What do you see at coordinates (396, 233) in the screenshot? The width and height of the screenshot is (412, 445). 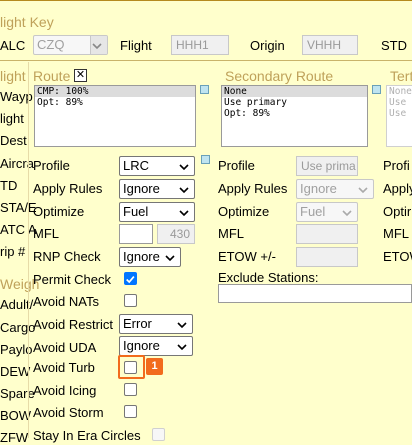 I see `tertiary-mfl-label: MFL` at bounding box center [396, 233].